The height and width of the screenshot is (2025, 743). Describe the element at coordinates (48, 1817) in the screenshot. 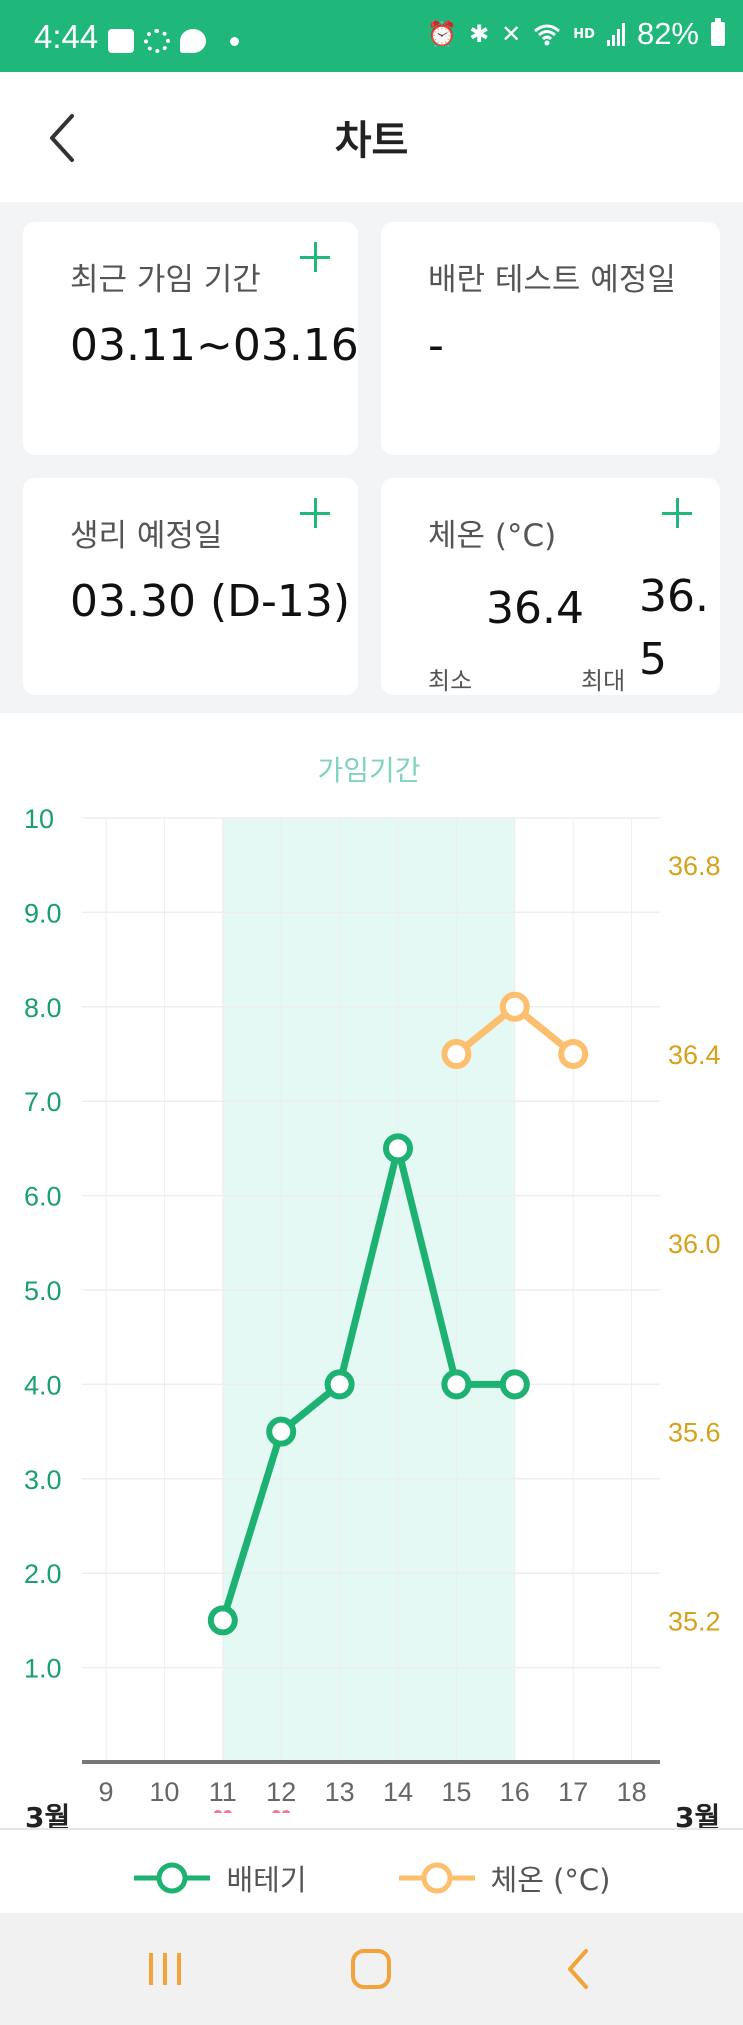

I see `month-label-left: 3월` at that location.